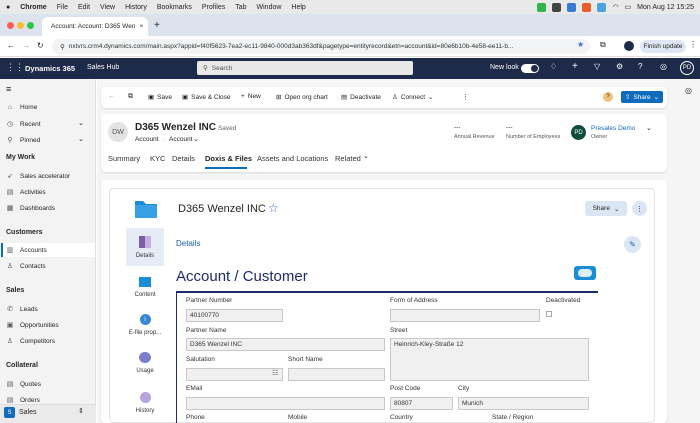 The image size is (700, 423). Describe the element at coordinates (38, 176) in the screenshot. I see `sidebar-item-sales-accelerator: ➶ Sales accelerator` at that location.